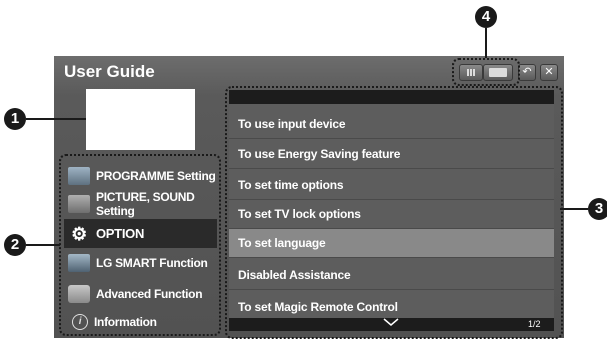 This screenshot has height=339, width=607. Describe the element at coordinates (56, 119) in the screenshot. I see `callout-1-leader` at that location.